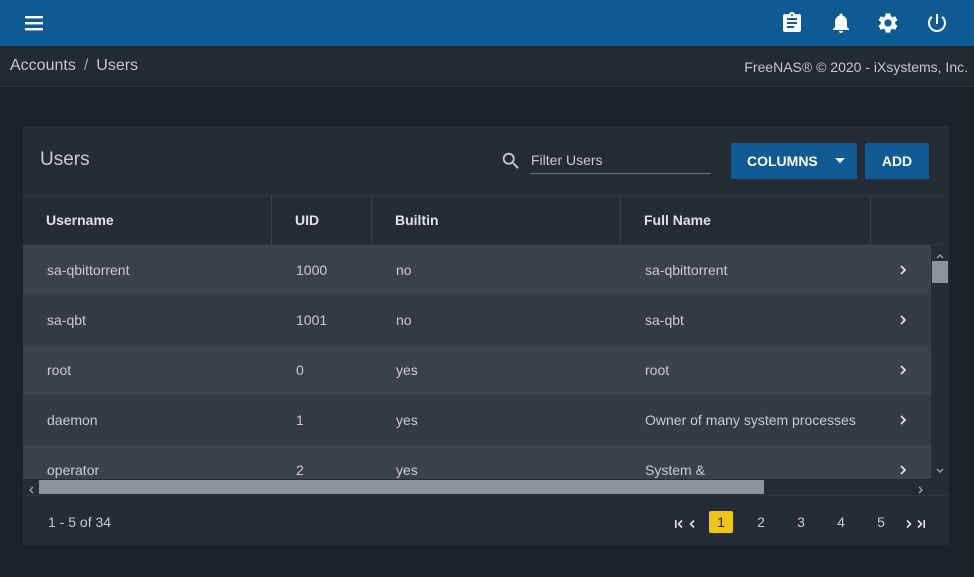 The height and width of the screenshot is (577, 974). I want to click on cell-full-name: System &, so click(675, 470).